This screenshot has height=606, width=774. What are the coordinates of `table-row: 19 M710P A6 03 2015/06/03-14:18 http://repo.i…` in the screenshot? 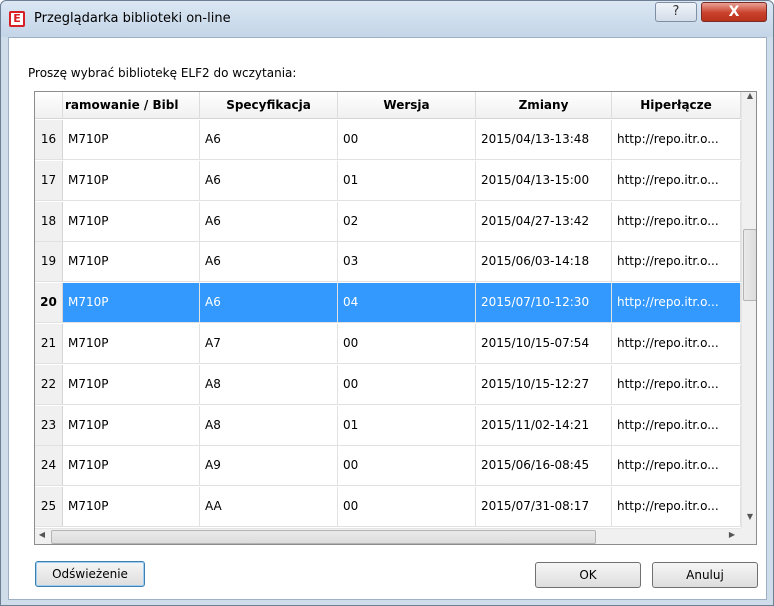 It's located at (388, 262).